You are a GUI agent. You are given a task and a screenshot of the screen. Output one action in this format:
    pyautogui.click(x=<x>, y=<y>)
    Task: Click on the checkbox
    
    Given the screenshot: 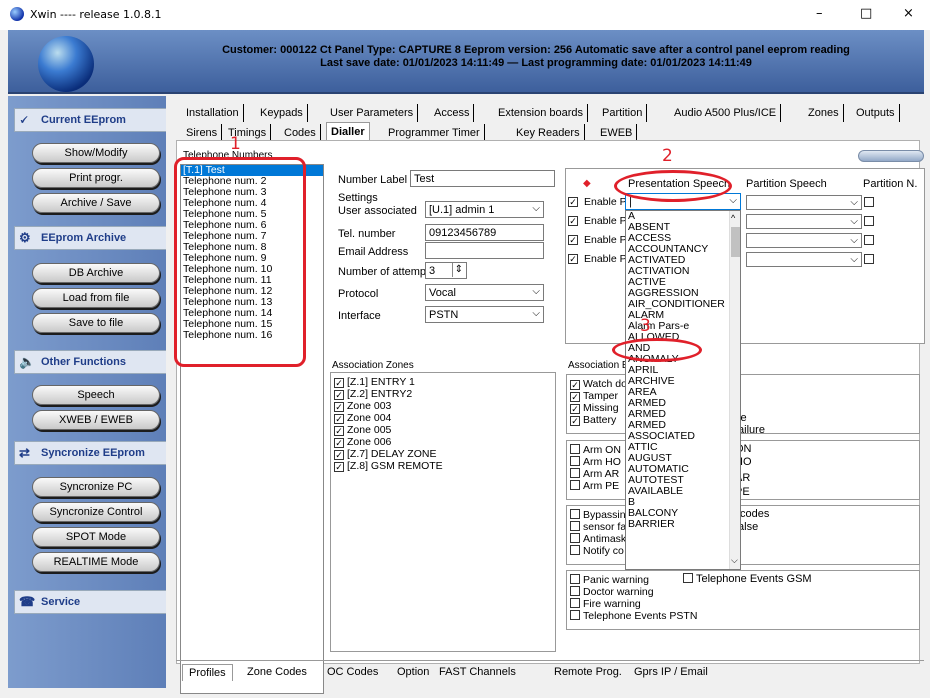 What is the action you would take?
    pyautogui.click(x=688, y=578)
    